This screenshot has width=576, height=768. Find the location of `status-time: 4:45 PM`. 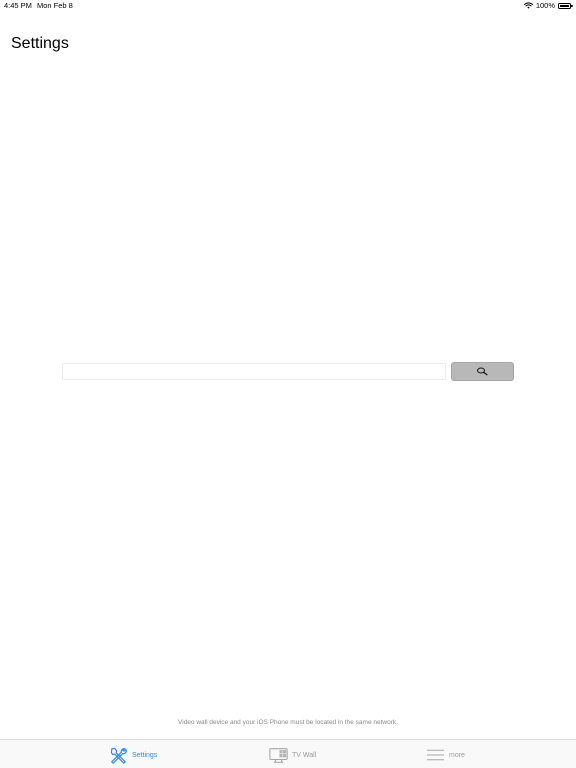

status-time: 4:45 PM is located at coordinates (18, 5).